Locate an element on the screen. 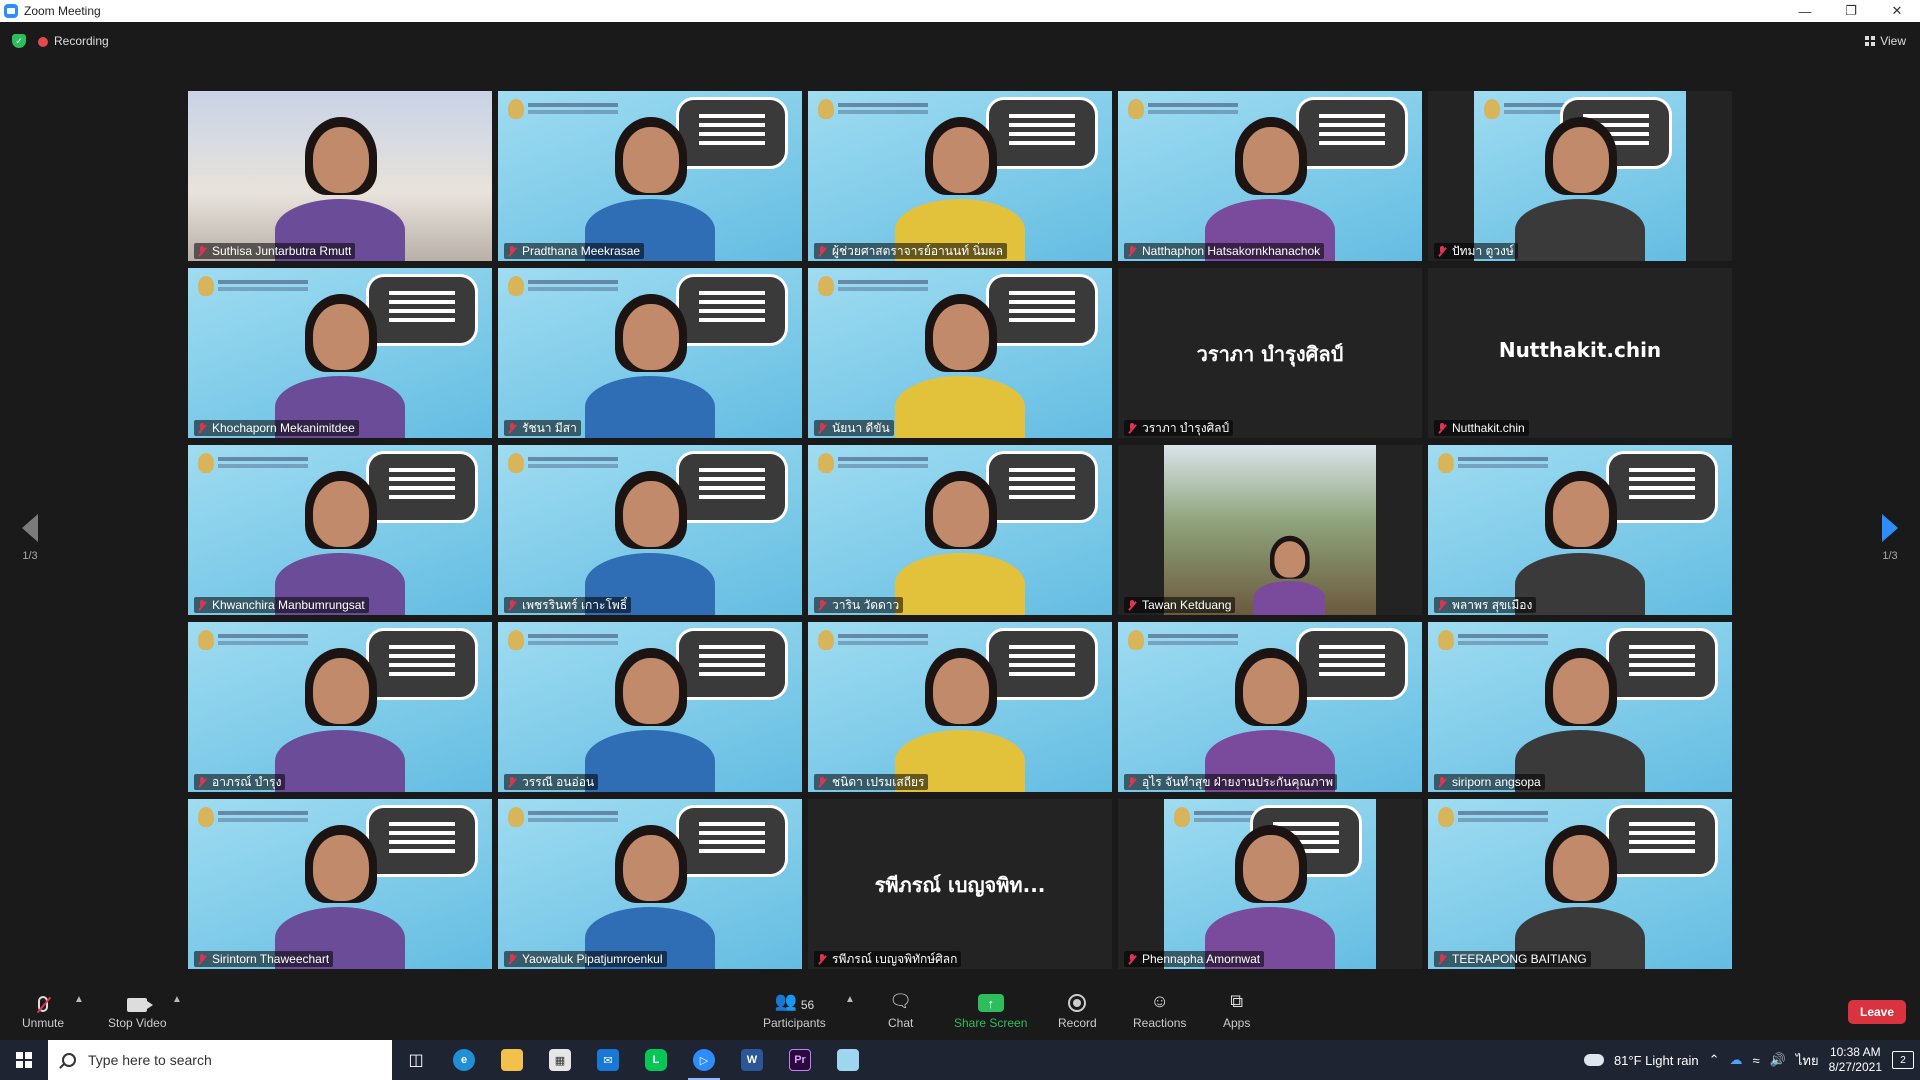 The height and width of the screenshot is (1080, 1920). participant-name: ผู้ช่วยศาสตราจารย์อานนท์ นิ่มผล is located at coordinates (917, 250).